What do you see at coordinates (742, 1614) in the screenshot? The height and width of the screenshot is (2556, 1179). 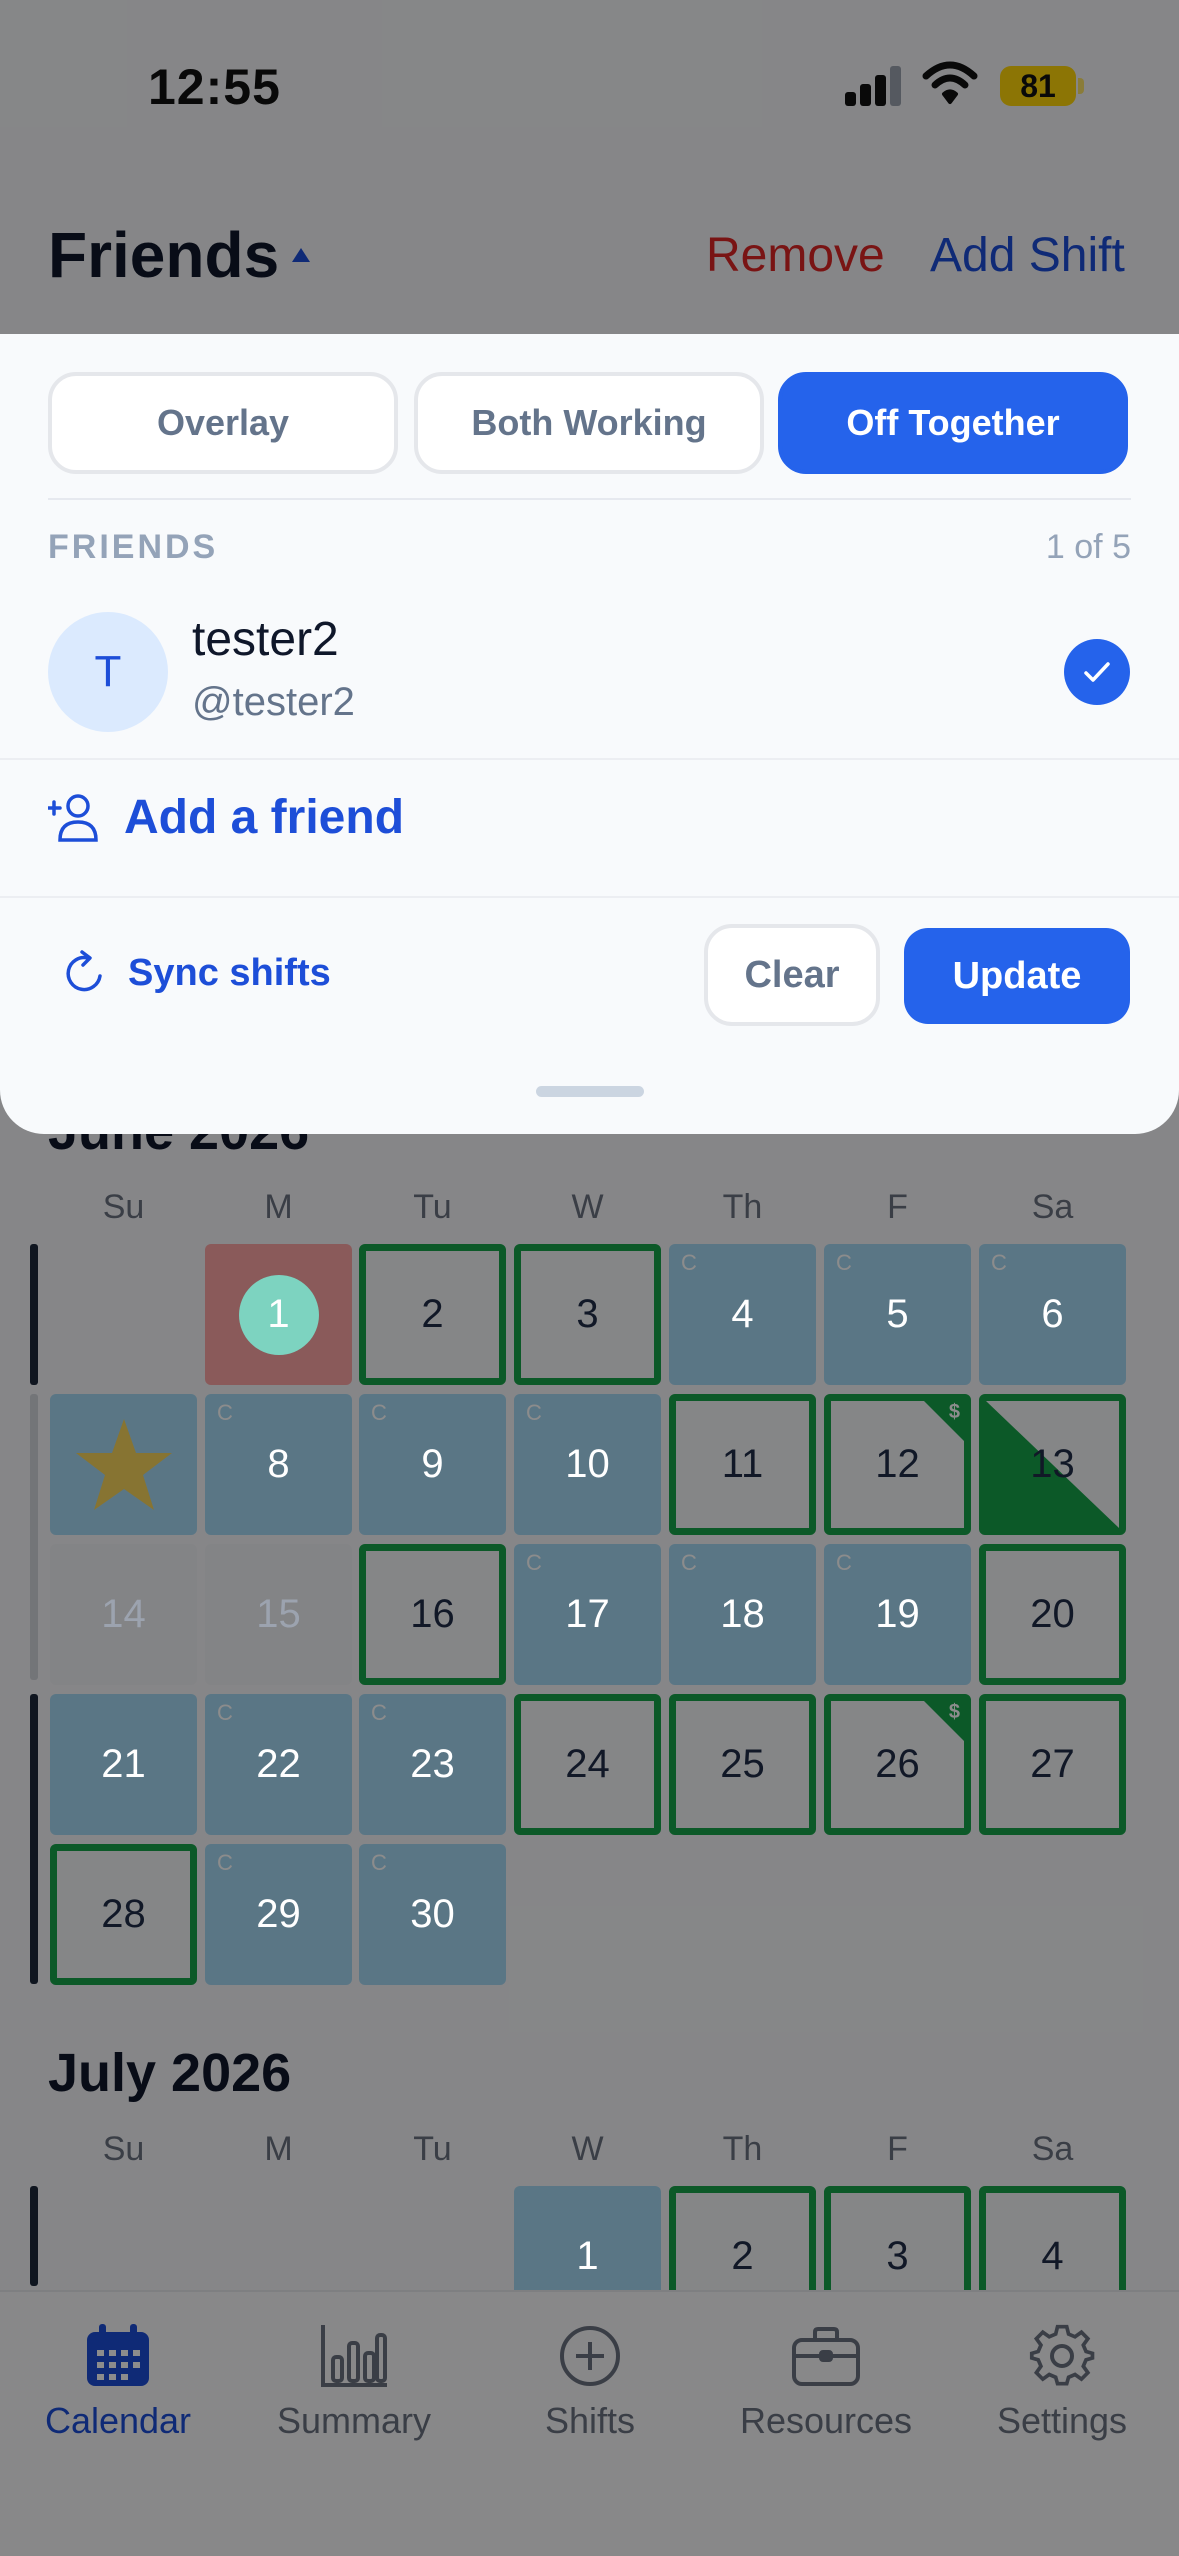 I see `day-number: 18` at bounding box center [742, 1614].